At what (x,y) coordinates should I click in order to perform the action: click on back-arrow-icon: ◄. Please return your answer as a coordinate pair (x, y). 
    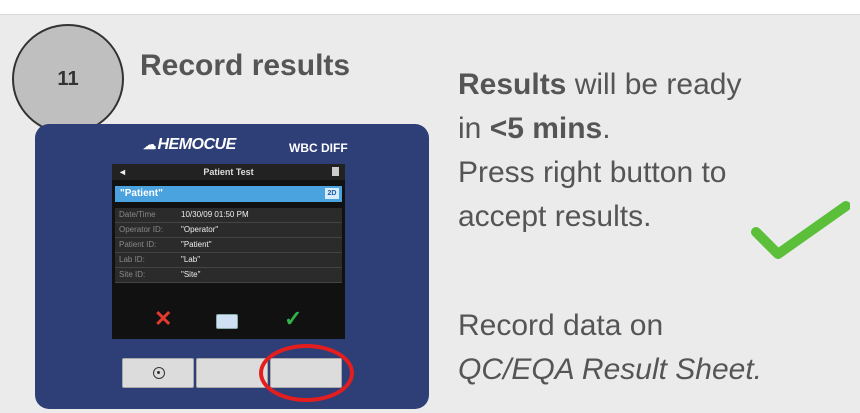
    Looking at the image, I should click on (122, 172).